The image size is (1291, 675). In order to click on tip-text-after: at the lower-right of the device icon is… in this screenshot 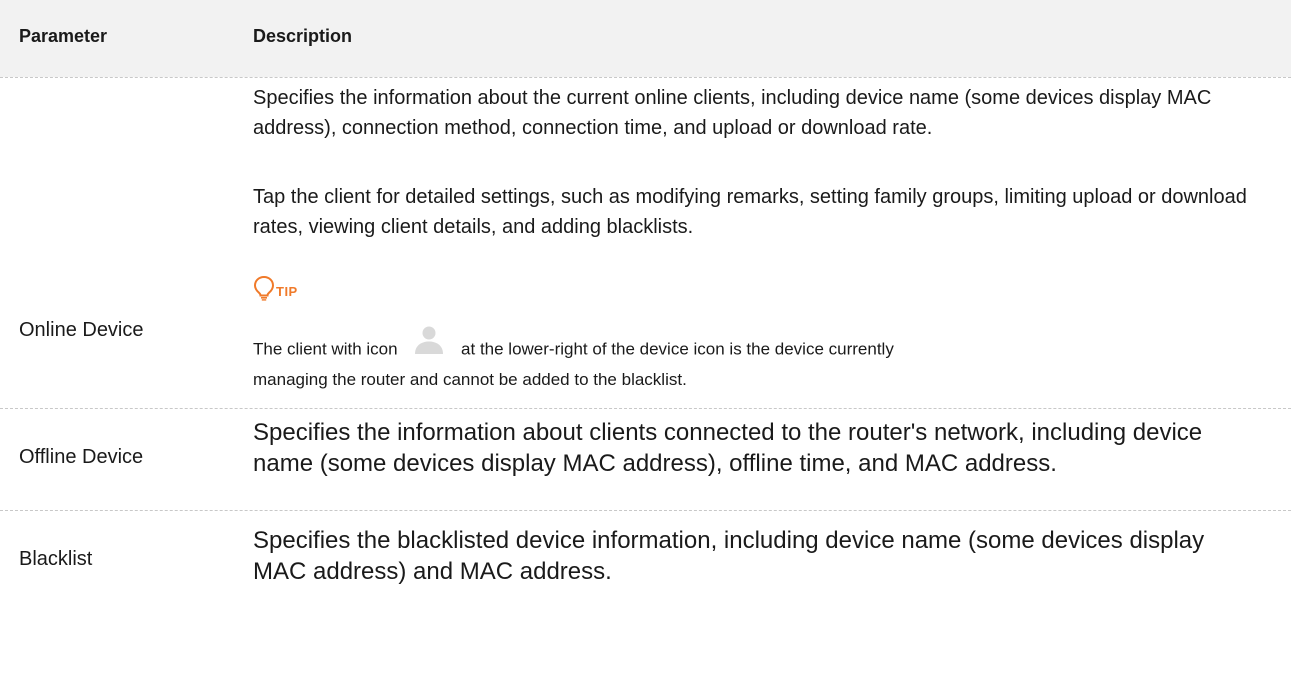, I will do `click(677, 349)`.